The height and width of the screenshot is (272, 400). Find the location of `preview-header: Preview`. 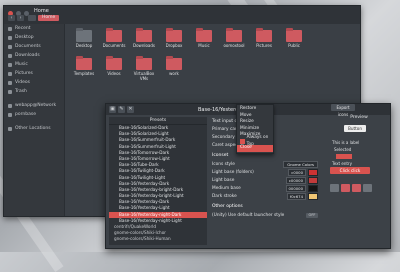

preview-header: Preview is located at coordinates (359, 117).